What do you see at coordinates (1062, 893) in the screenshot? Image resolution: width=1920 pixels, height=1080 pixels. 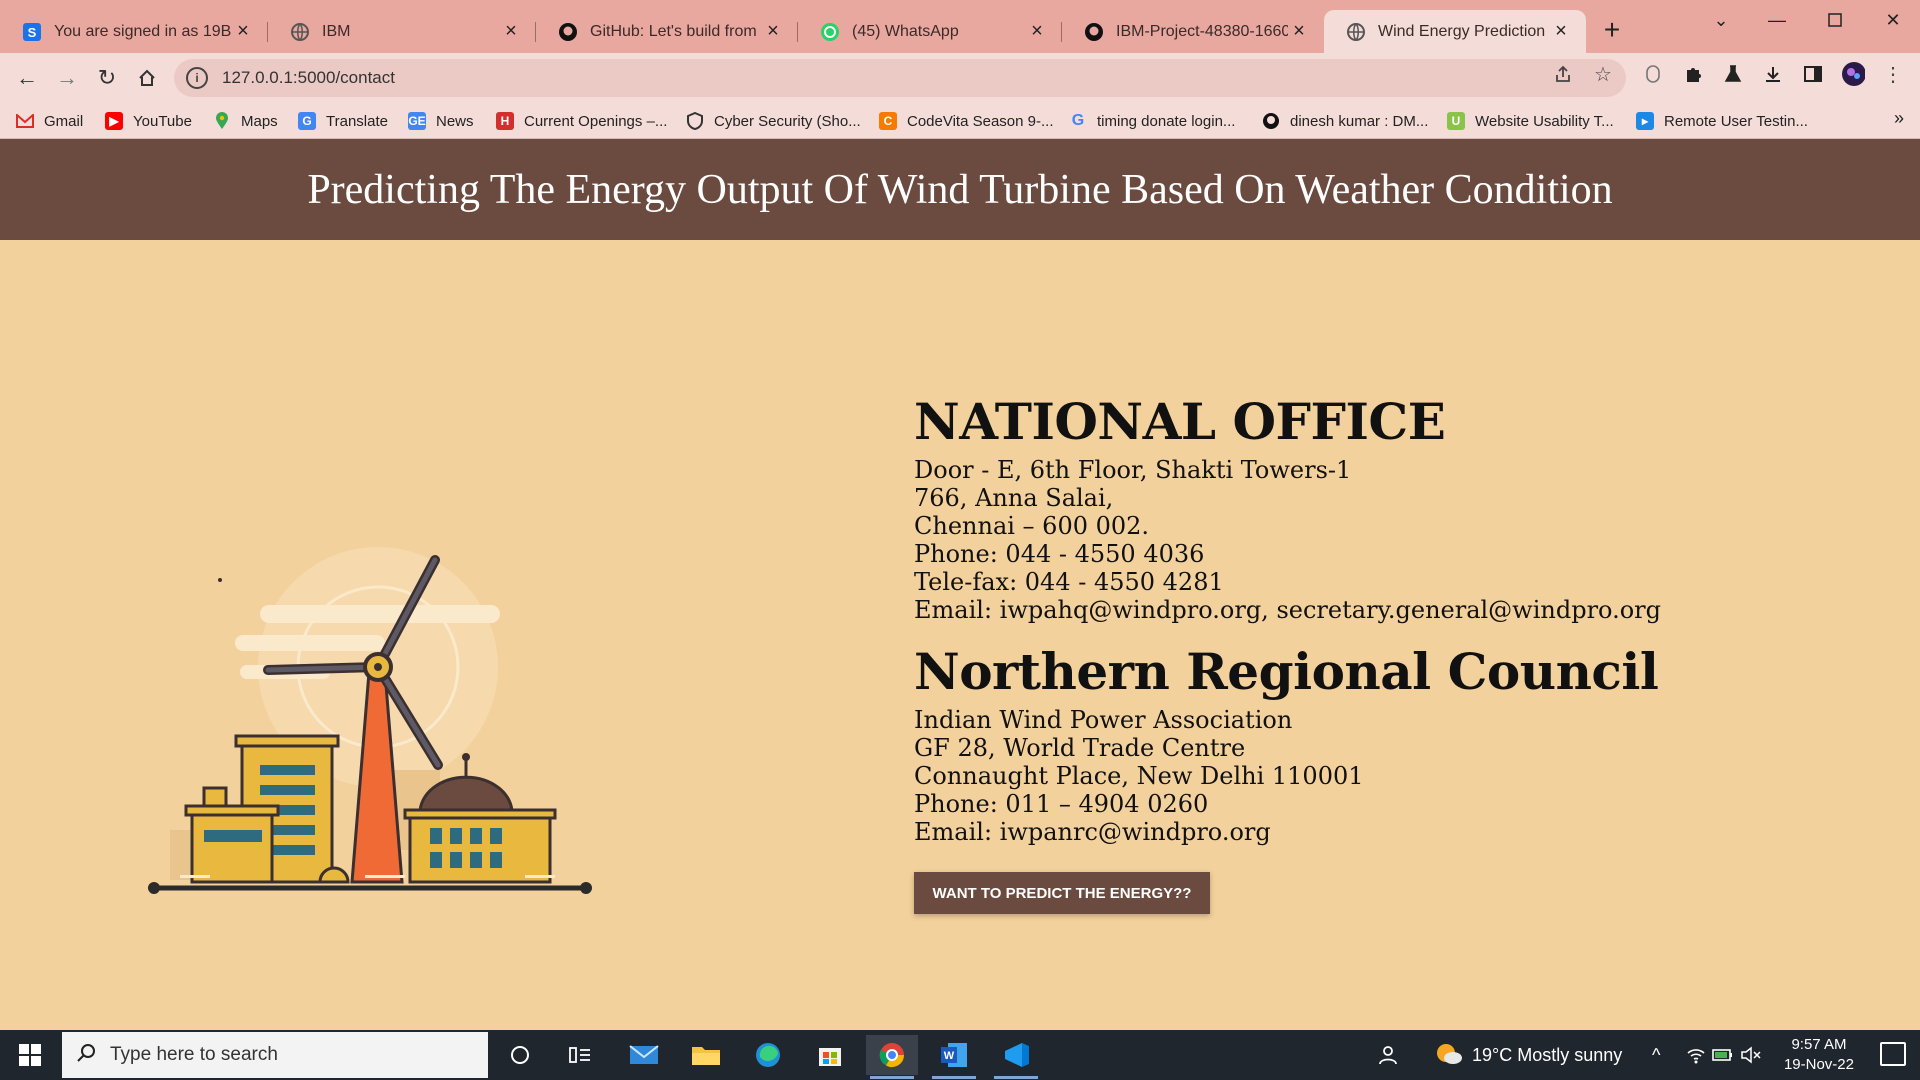 I see `predict-energy-button: WANT TO PREDICT THE ENERGY??` at bounding box center [1062, 893].